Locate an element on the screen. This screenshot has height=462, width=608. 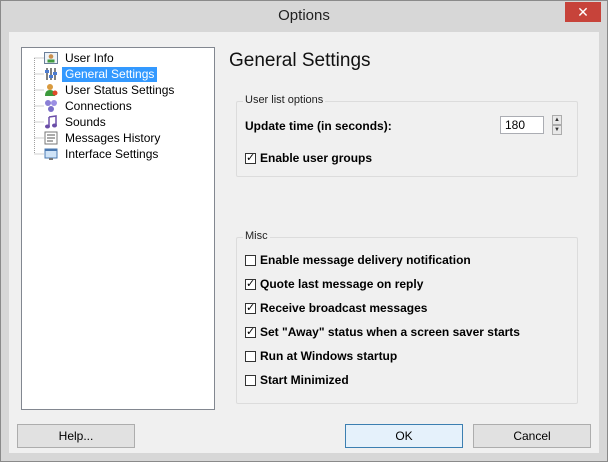
sounds-icon is located at coordinates (51, 122).